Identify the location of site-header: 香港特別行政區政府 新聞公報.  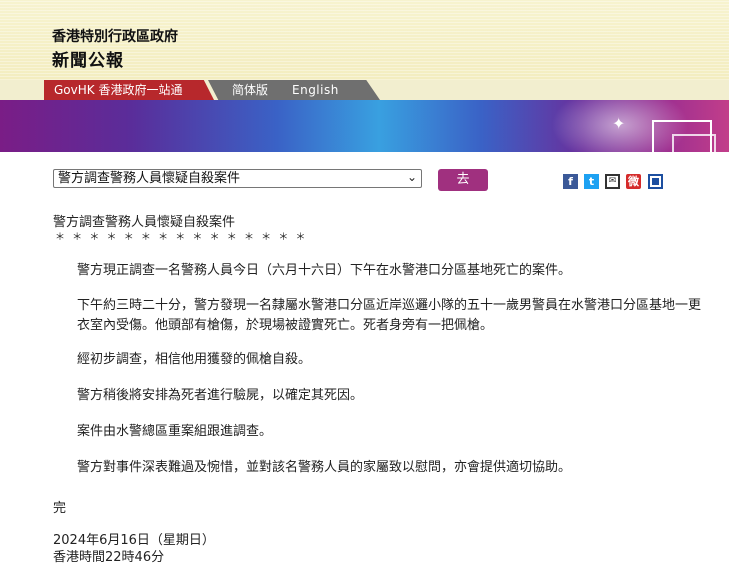
(364, 40).